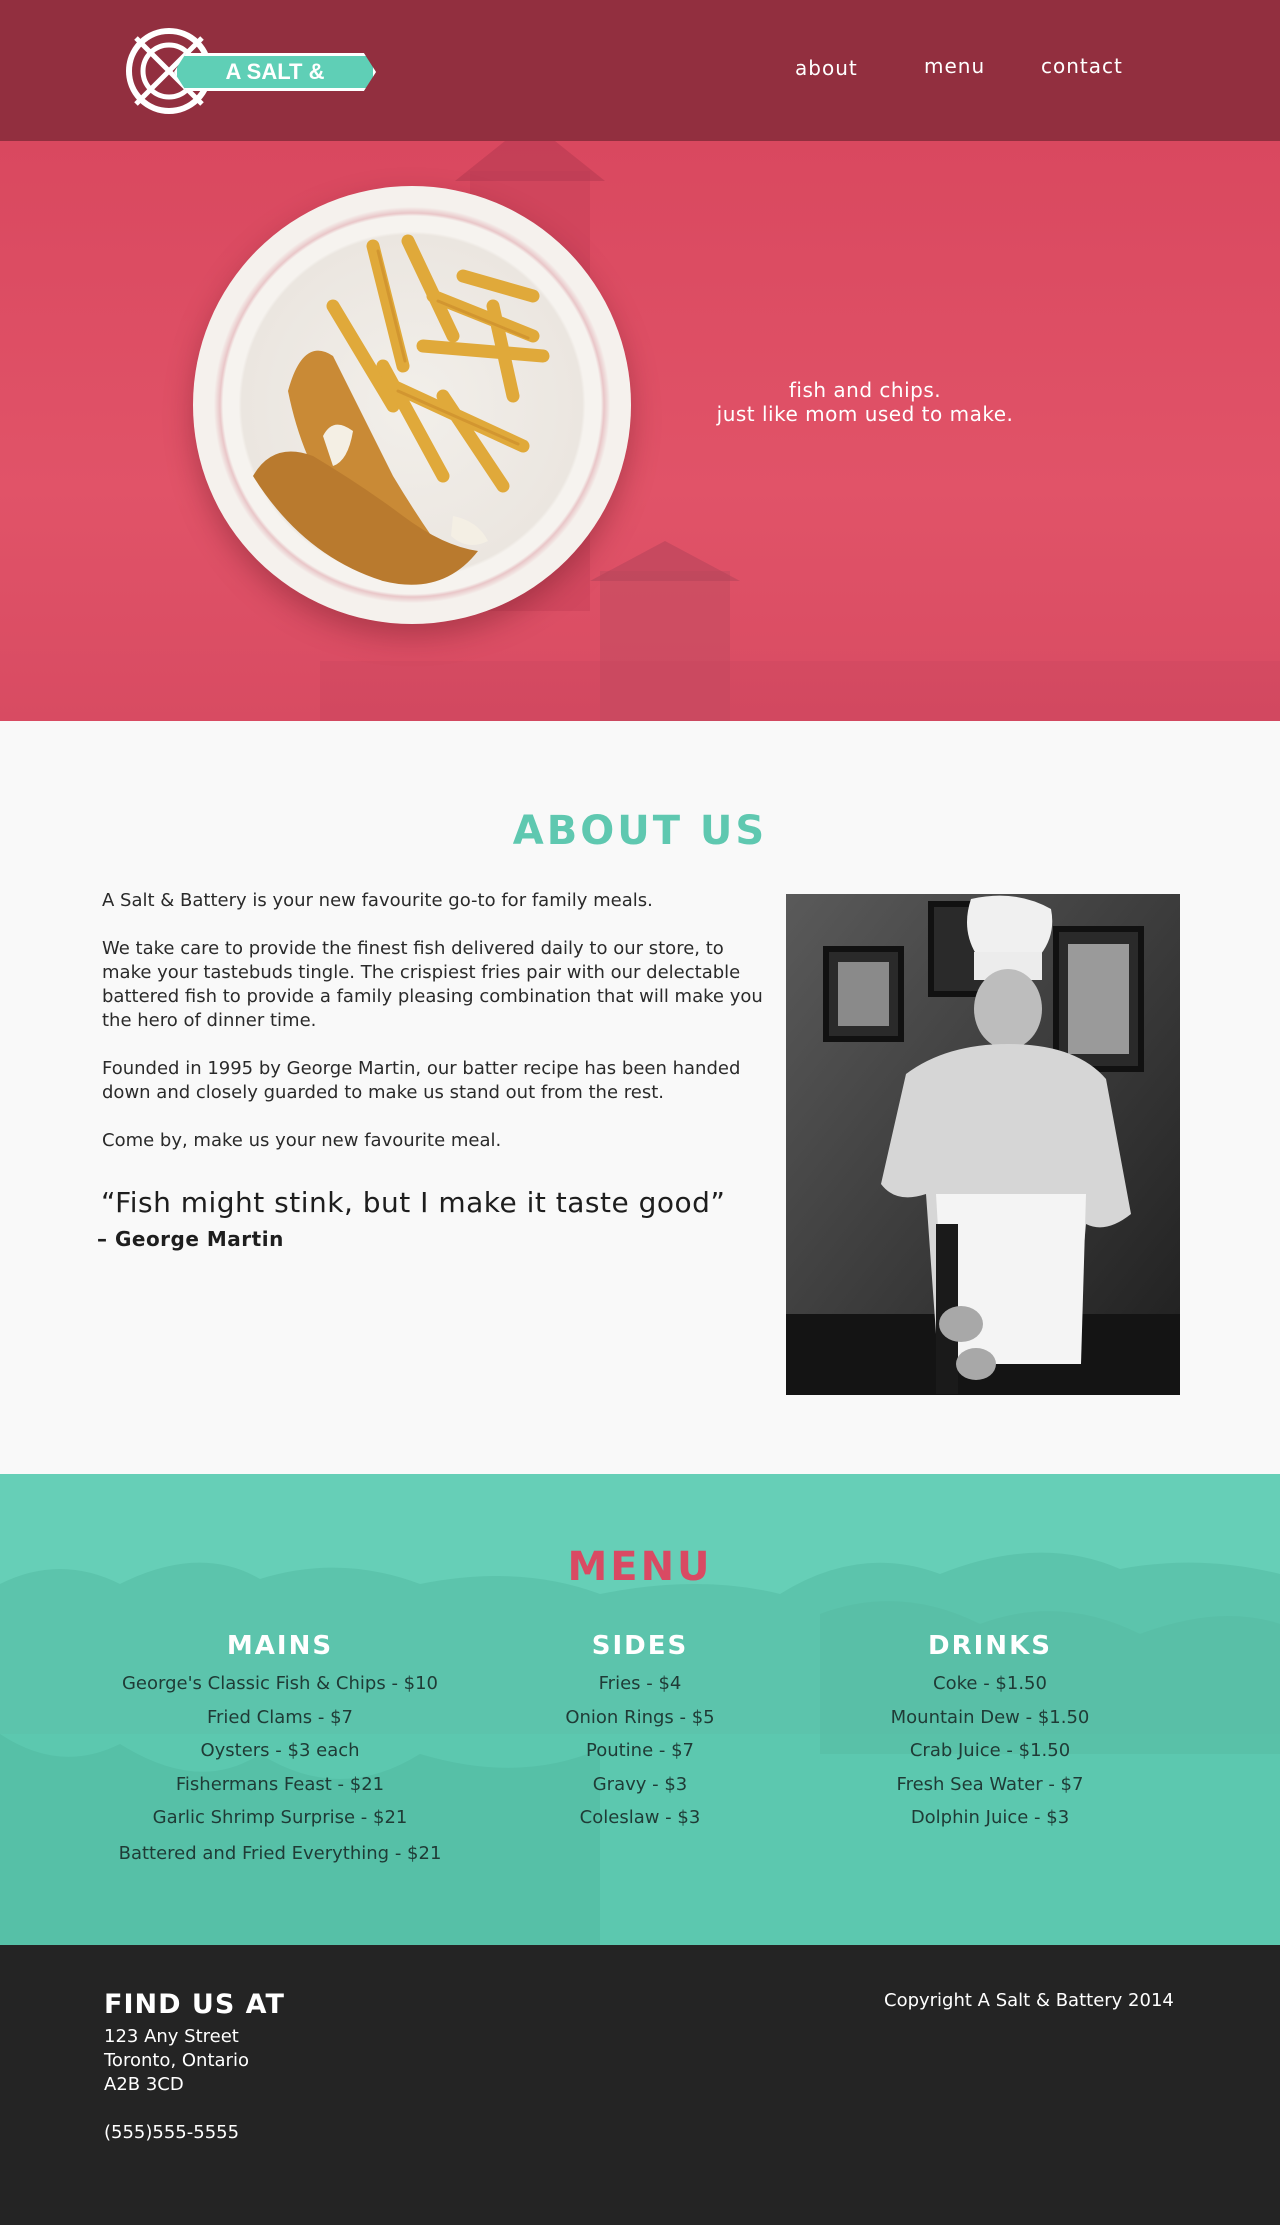  I want to click on tagline-line-2: just like mom used to make., so click(865, 414).